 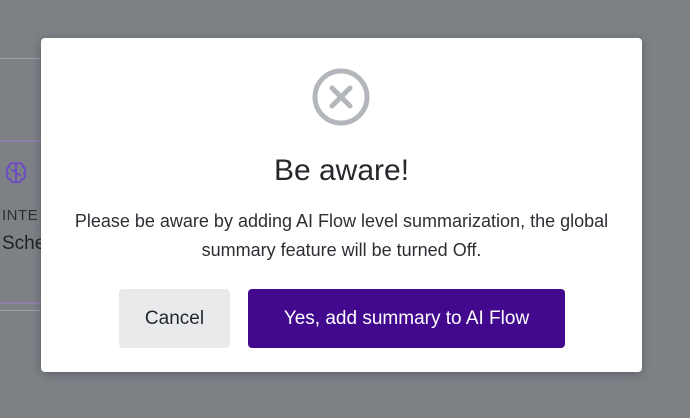 What do you see at coordinates (406, 318) in the screenshot?
I see `confirm-add-summary-button: Yes, add summary to AI Flow` at bounding box center [406, 318].